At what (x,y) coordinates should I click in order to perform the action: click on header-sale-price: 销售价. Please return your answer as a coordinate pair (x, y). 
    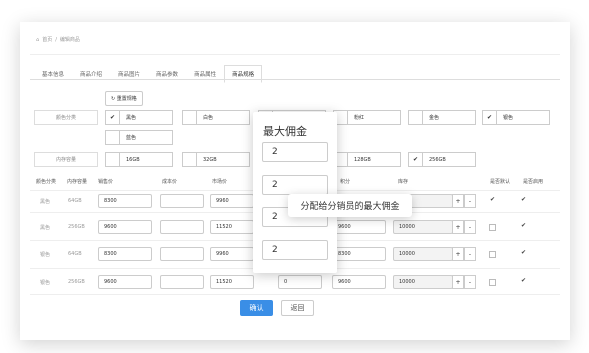
    Looking at the image, I should click on (106, 182).